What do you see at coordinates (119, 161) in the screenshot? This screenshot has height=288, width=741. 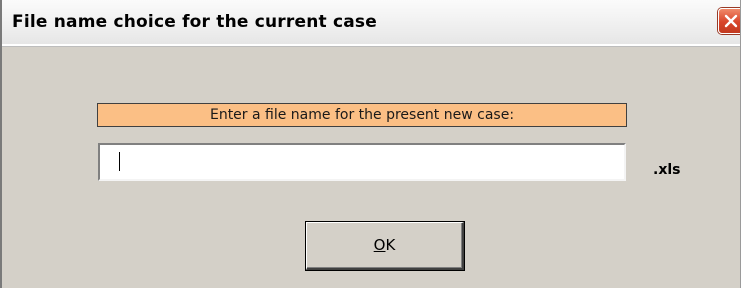 I see `text-caret` at bounding box center [119, 161].